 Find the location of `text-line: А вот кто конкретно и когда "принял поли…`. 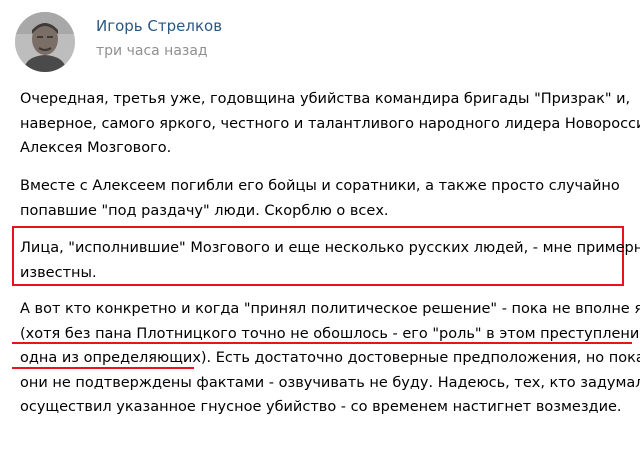

text-line: А вот кто конкретно и когда "принял поли… is located at coordinates (330, 309).